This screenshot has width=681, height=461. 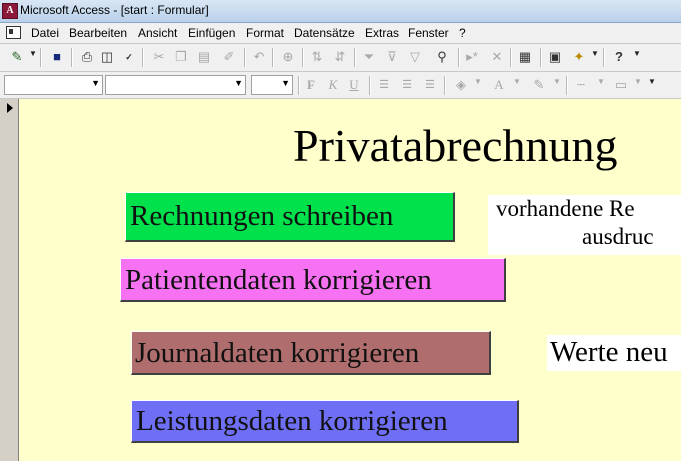 What do you see at coordinates (311, 85) in the screenshot?
I see `bold-icon: F` at bounding box center [311, 85].